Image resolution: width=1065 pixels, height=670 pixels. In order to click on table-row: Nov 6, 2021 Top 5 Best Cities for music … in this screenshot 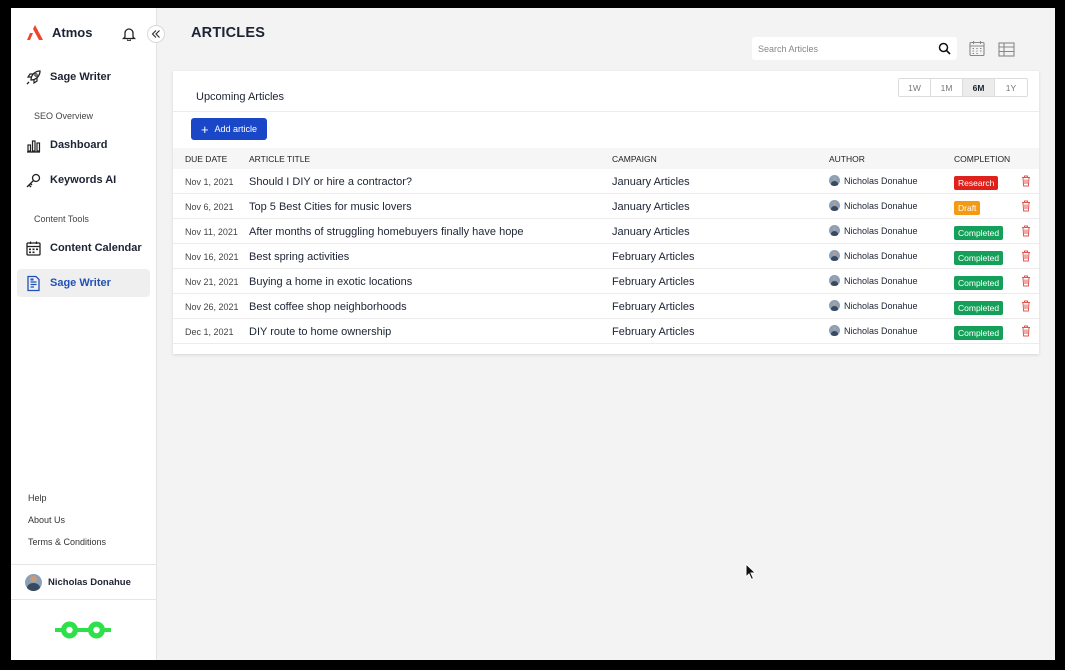, I will do `click(606, 206)`.